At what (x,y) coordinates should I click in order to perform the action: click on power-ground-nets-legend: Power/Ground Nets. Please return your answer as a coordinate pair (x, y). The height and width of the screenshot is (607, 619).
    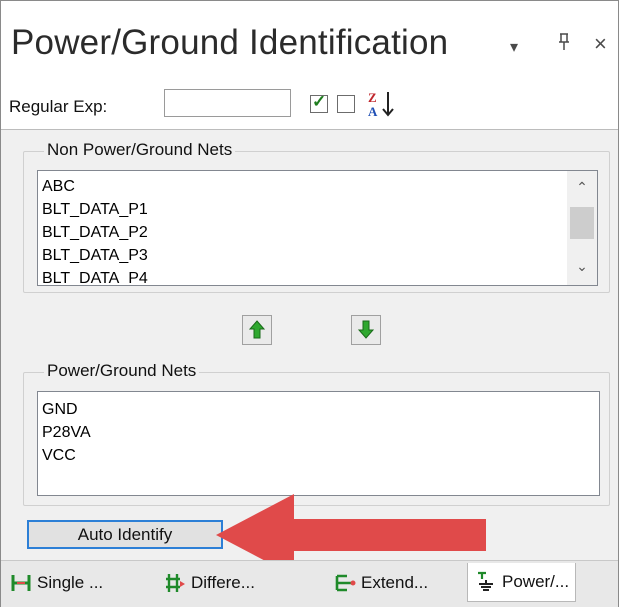
    Looking at the image, I should click on (122, 371).